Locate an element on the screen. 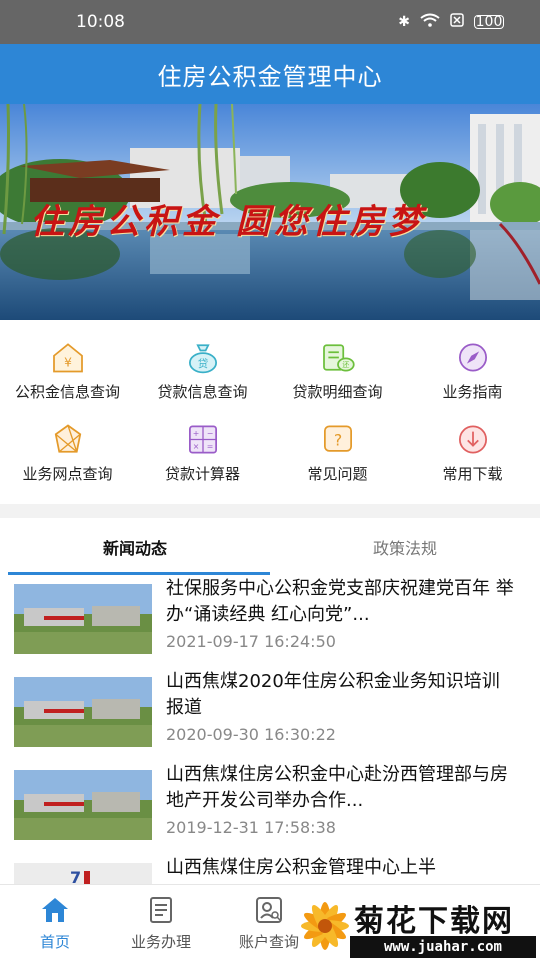 This screenshot has width=540, height=960. app-title-bar: 住房公积金管理中心 is located at coordinates (270, 74).